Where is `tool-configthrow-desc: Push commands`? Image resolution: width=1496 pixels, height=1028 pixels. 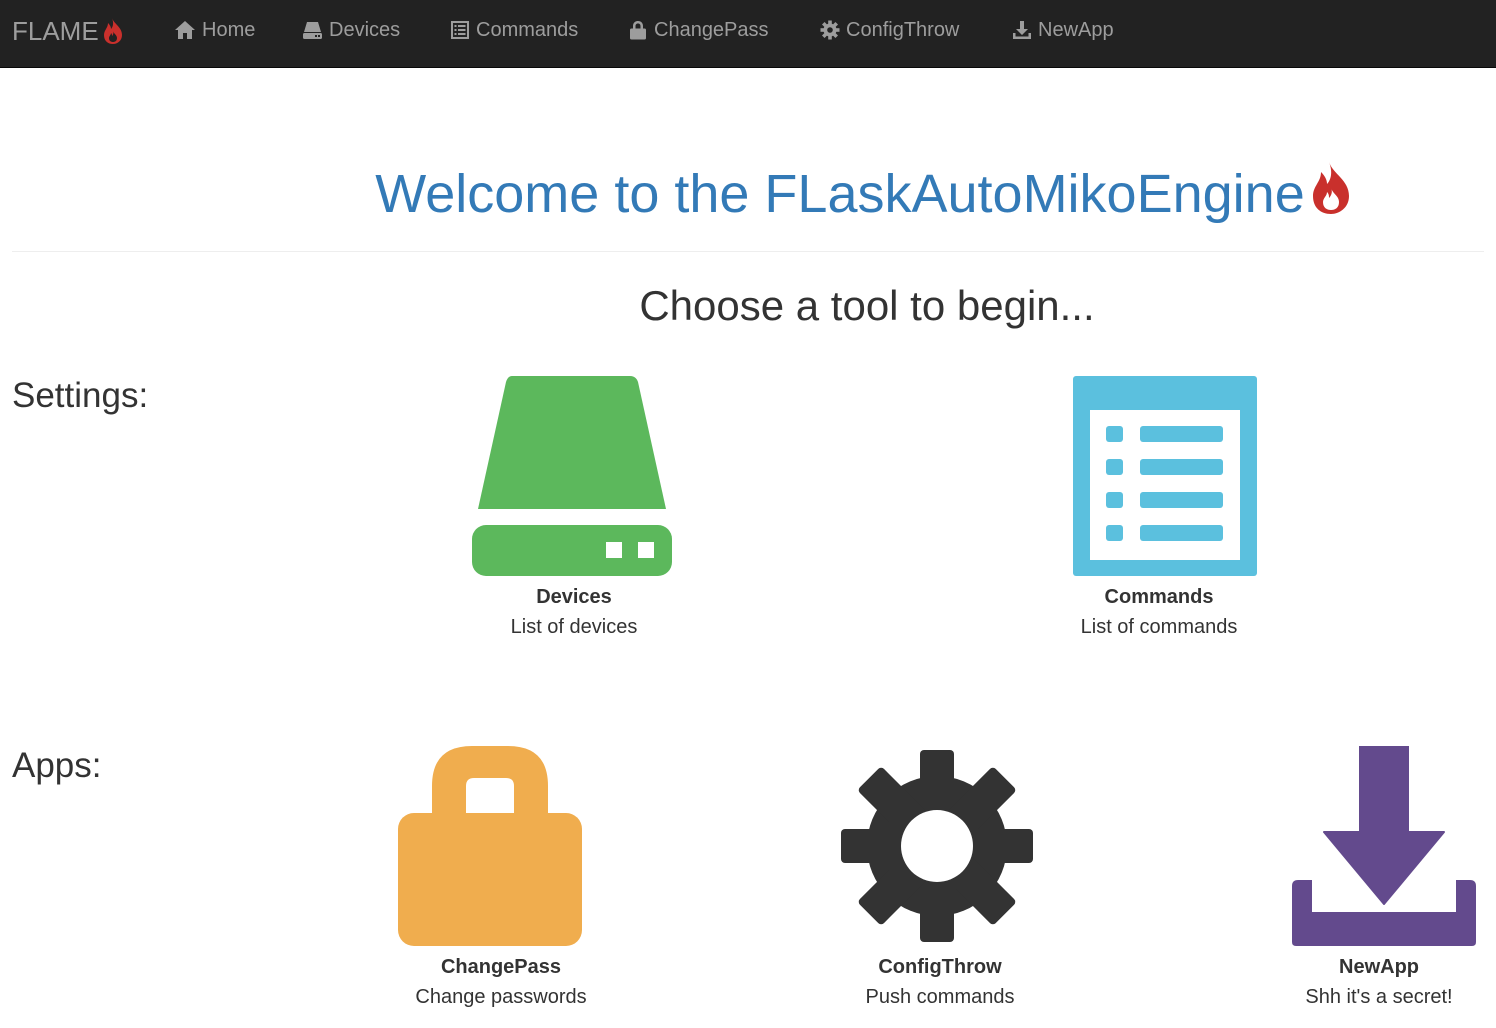
tool-configthrow-desc: Push commands is located at coordinates (940, 997).